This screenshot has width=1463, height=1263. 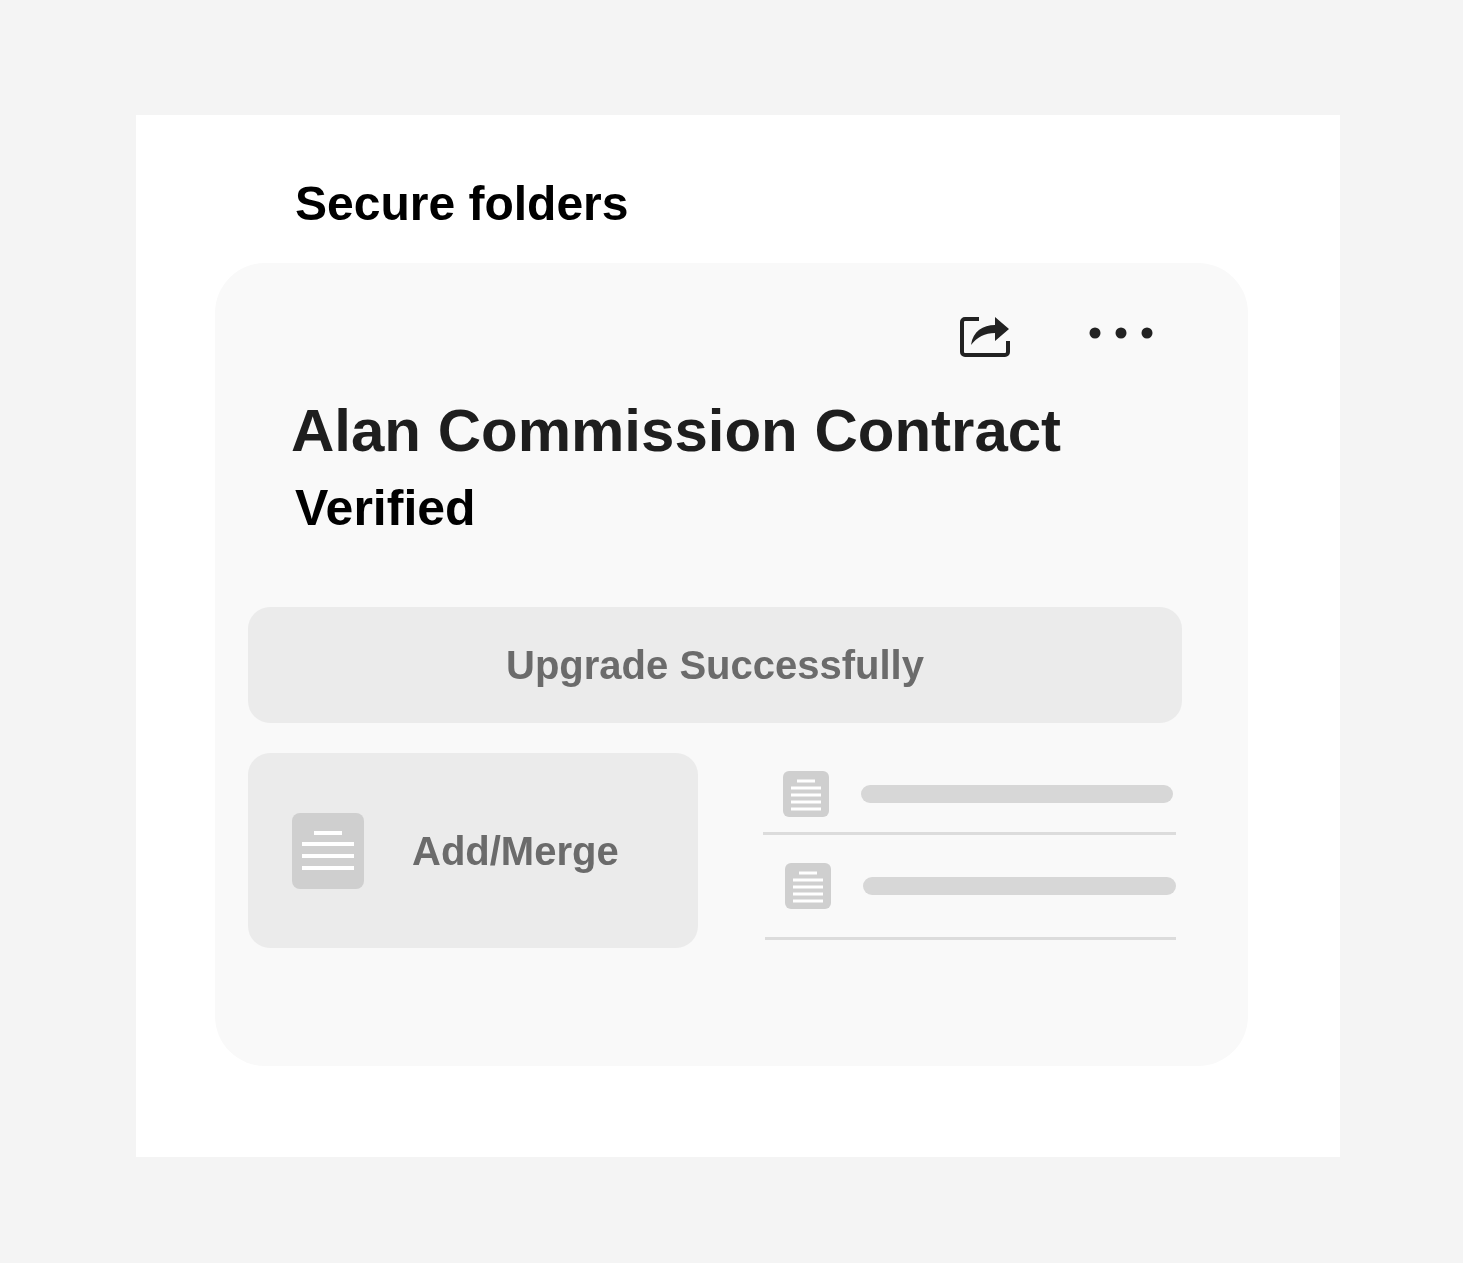 What do you see at coordinates (385, 508) in the screenshot?
I see `status-label: Verified` at bounding box center [385, 508].